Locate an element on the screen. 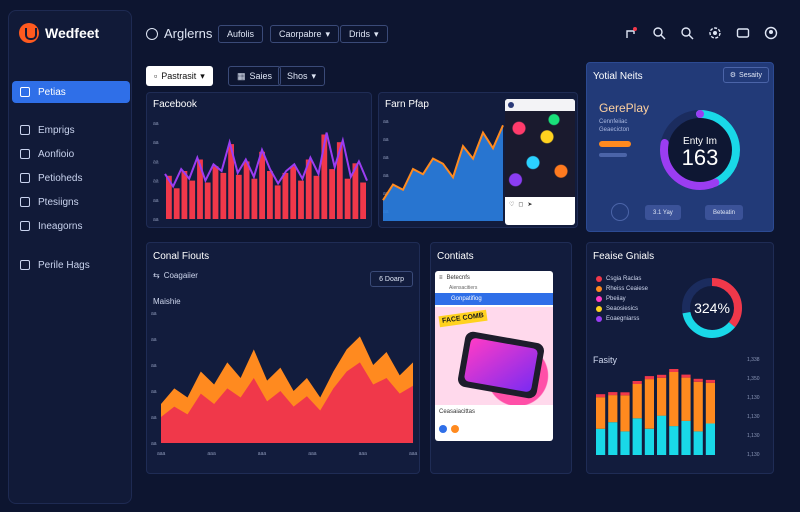 The image size is (800, 512). header-button-label: Drids is located at coordinates (360, 34).